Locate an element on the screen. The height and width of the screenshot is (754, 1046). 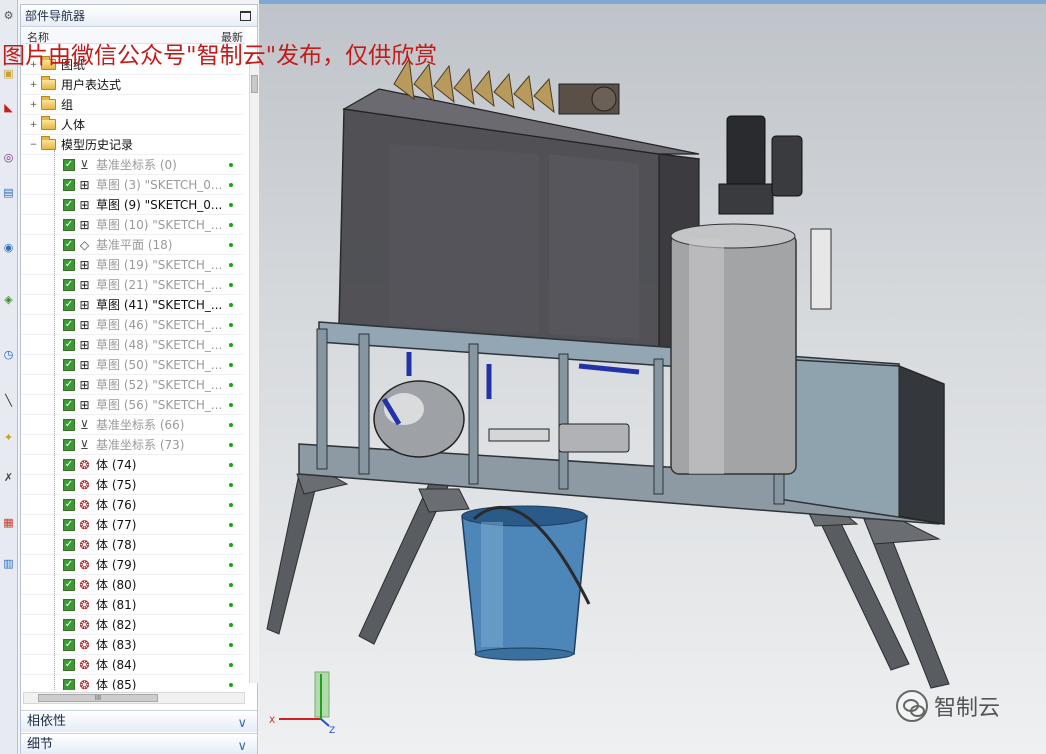
roles-icon: ▥ is located at coordinates (8, 563).